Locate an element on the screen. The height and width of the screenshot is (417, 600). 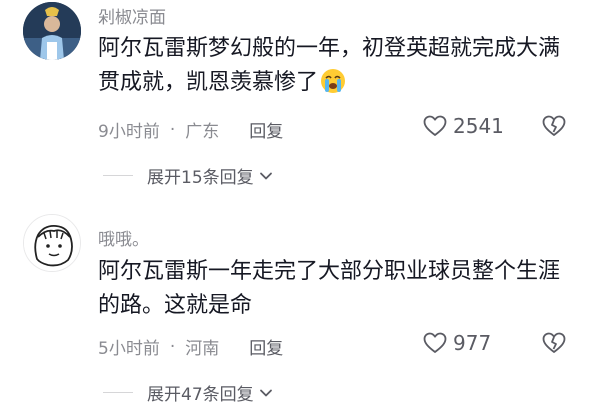
expand-replies-button: 展开15条回复 is located at coordinates (188, 175).